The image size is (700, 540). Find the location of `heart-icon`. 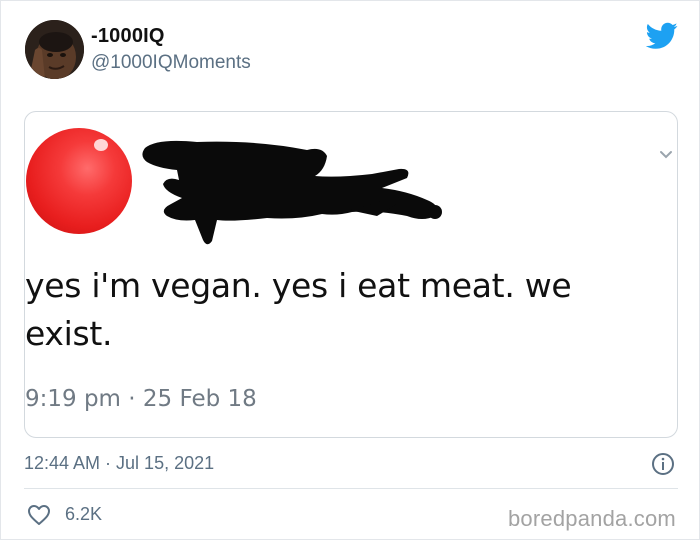

heart-icon is located at coordinates (39, 515).